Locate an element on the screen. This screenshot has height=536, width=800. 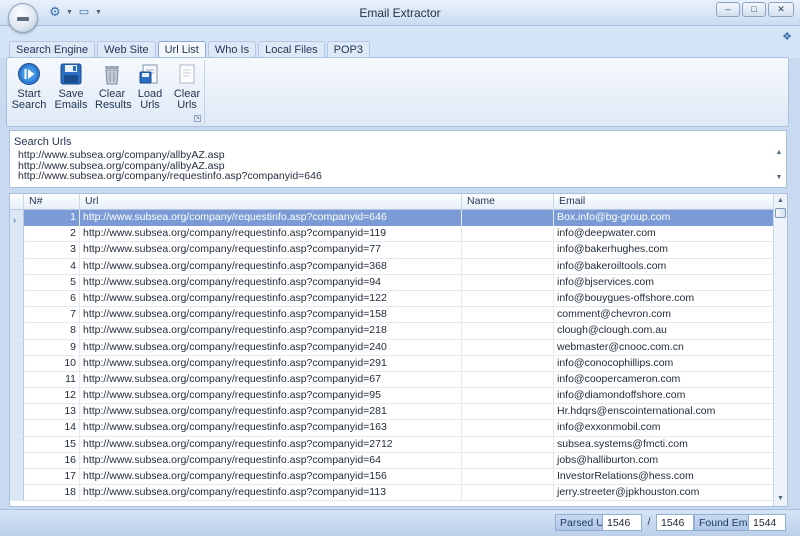
help-icon: ❖ is located at coordinates (787, 36).